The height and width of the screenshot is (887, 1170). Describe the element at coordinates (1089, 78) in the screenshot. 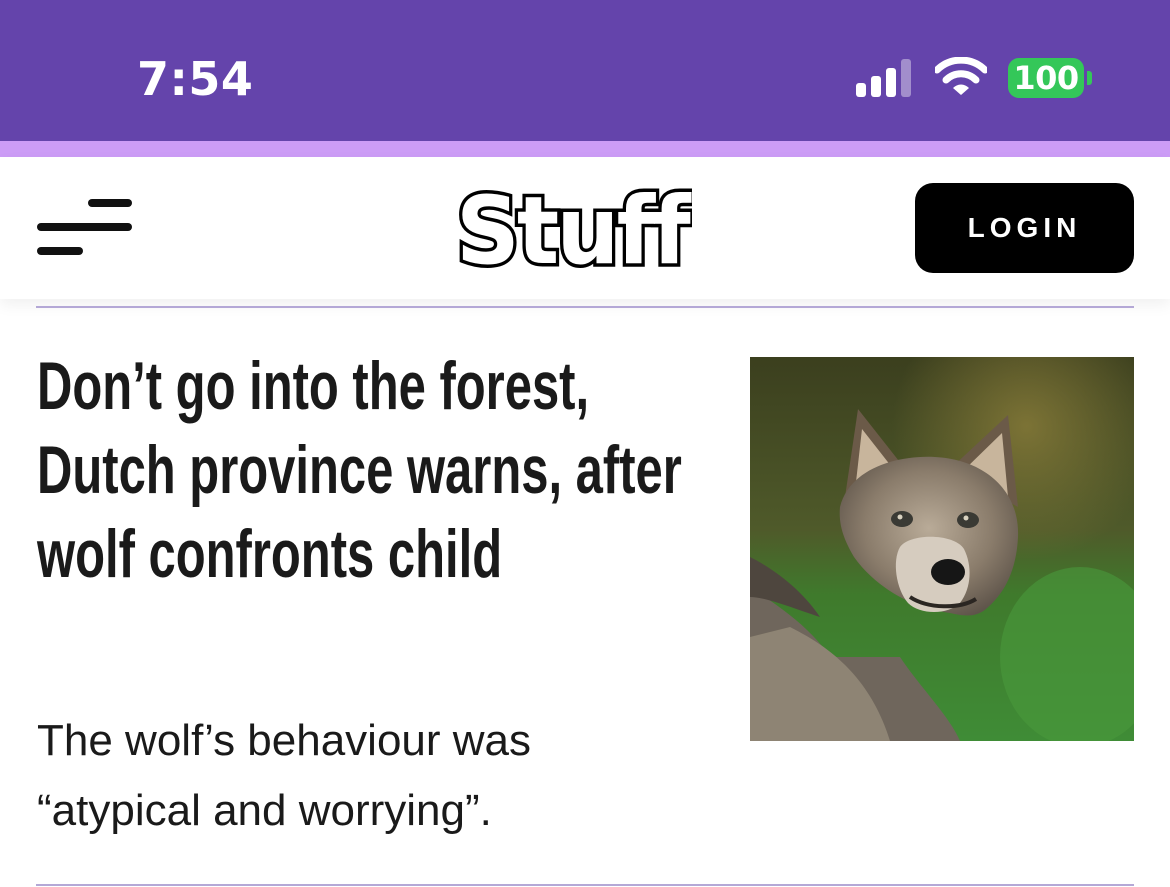

I see `battery-nub` at that location.